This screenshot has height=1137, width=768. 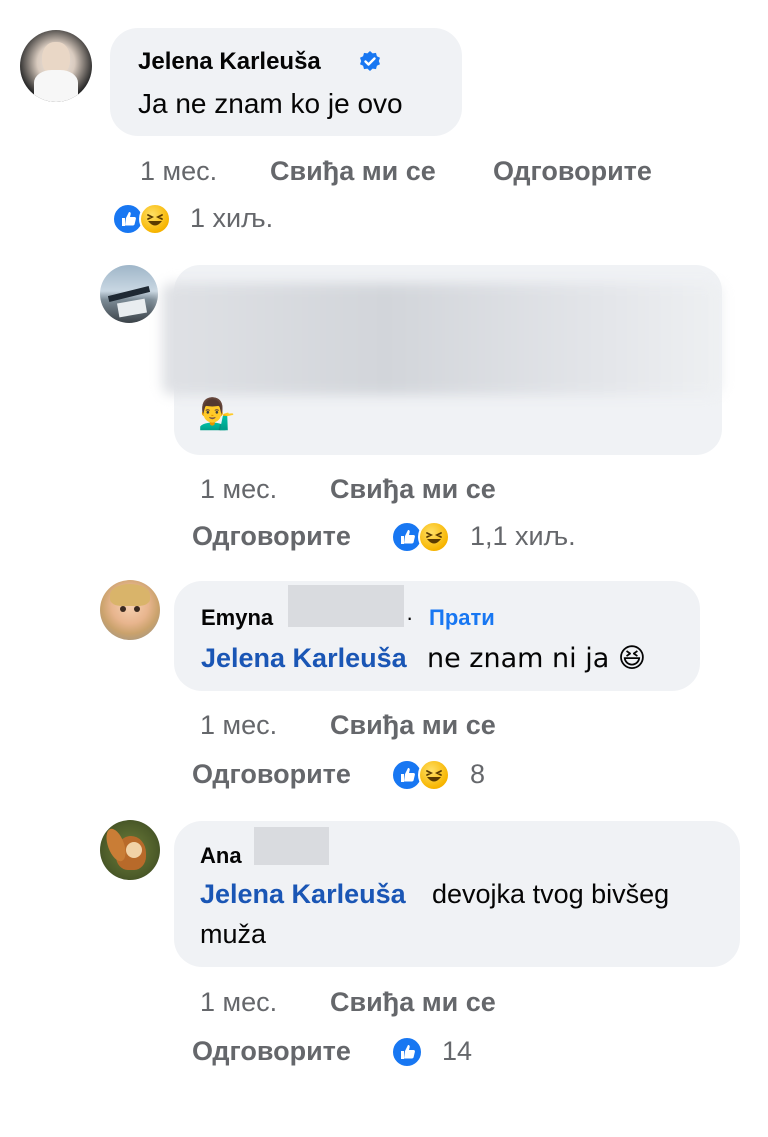 I want to click on reaction-count: 8, so click(x=477, y=774).